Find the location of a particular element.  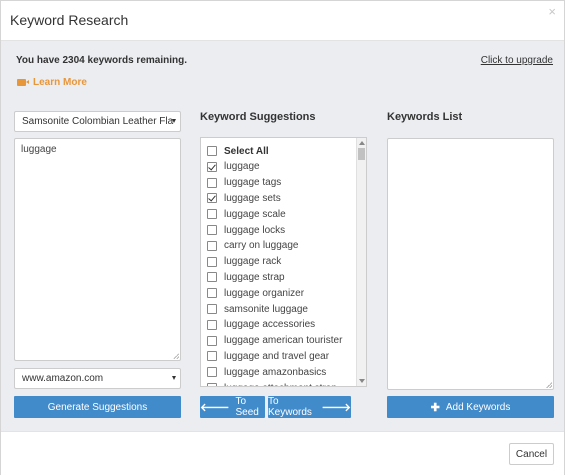

suggestion-item: luggage attachment strap is located at coordinates (272, 383).